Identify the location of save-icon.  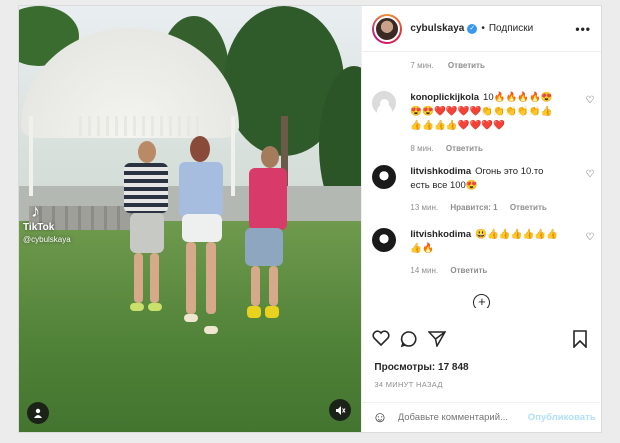
(580, 341).